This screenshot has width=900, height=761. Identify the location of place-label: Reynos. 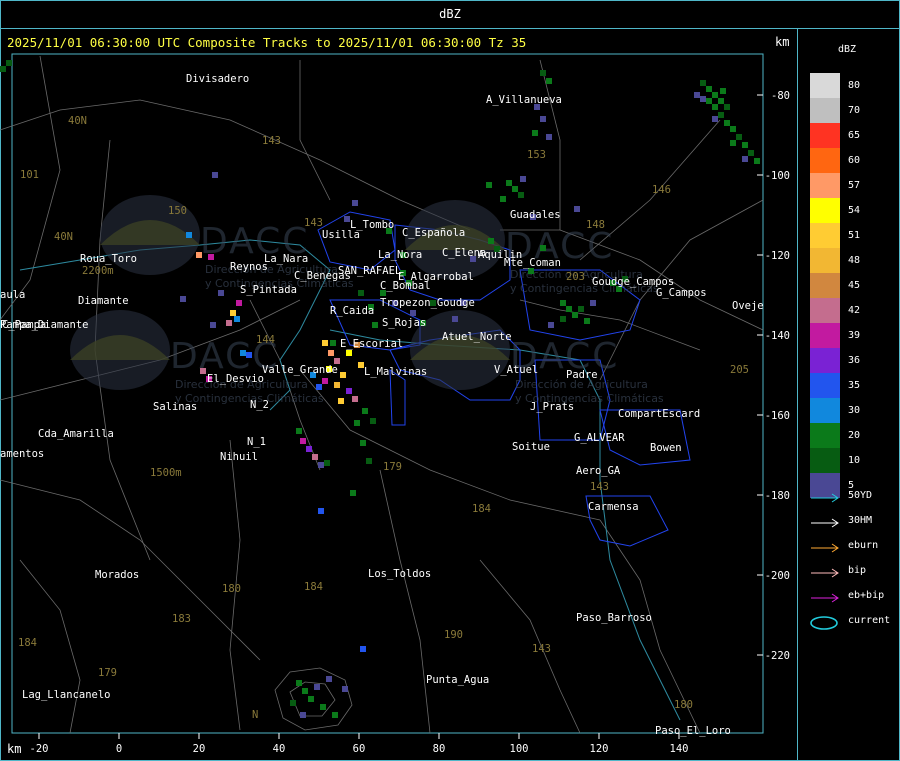
(249, 267).